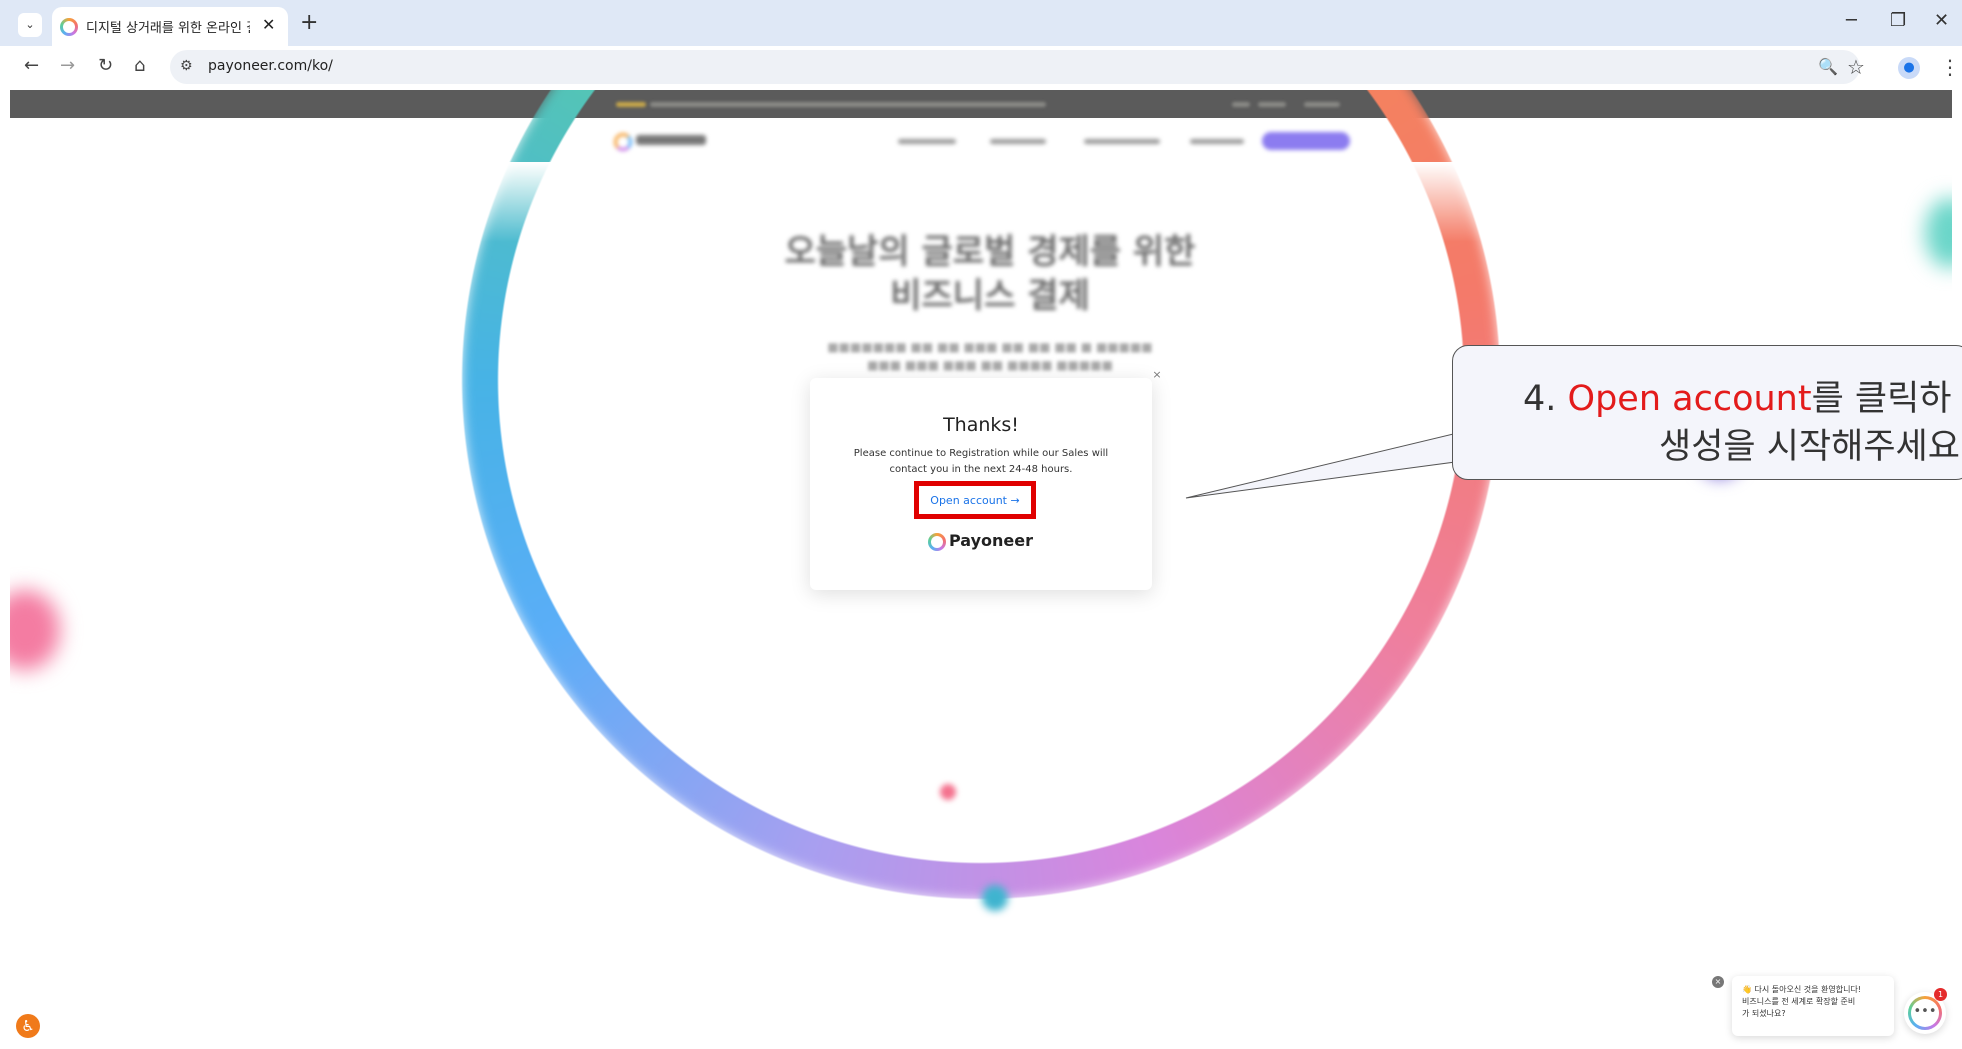 The height and width of the screenshot is (1049, 1962). I want to click on browser-tab-active: 디지털 상거래를 위한 온라인 결 ✕, so click(170, 26).